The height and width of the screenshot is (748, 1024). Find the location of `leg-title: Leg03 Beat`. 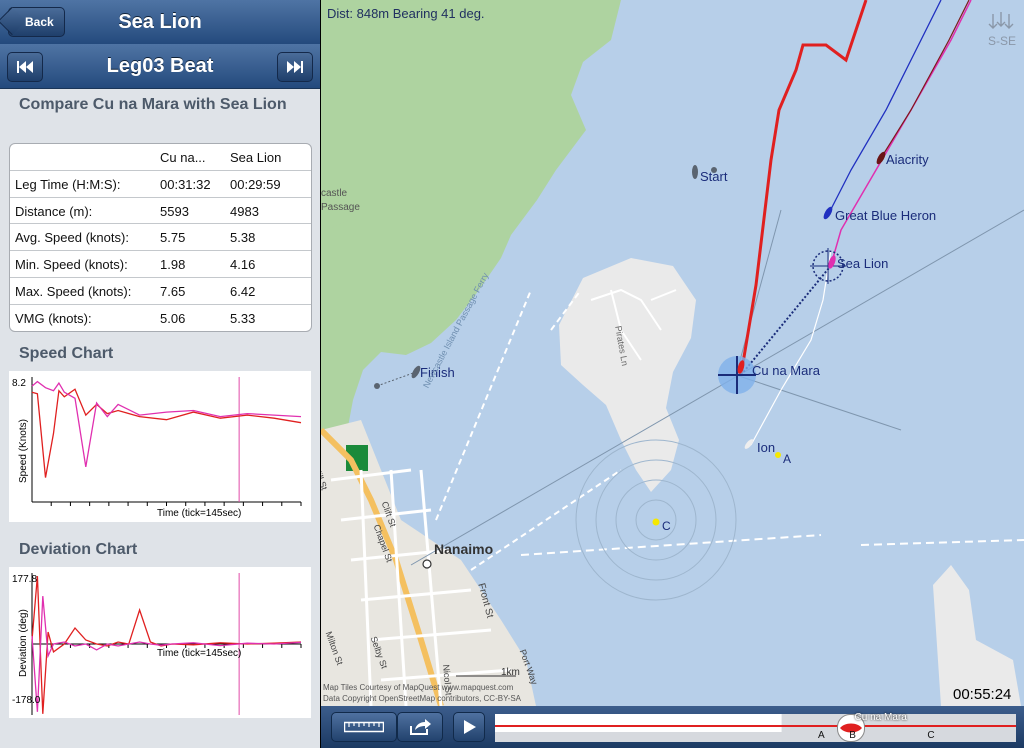

leg-title: Leg03 Beat is located at coordinates (160, 66).